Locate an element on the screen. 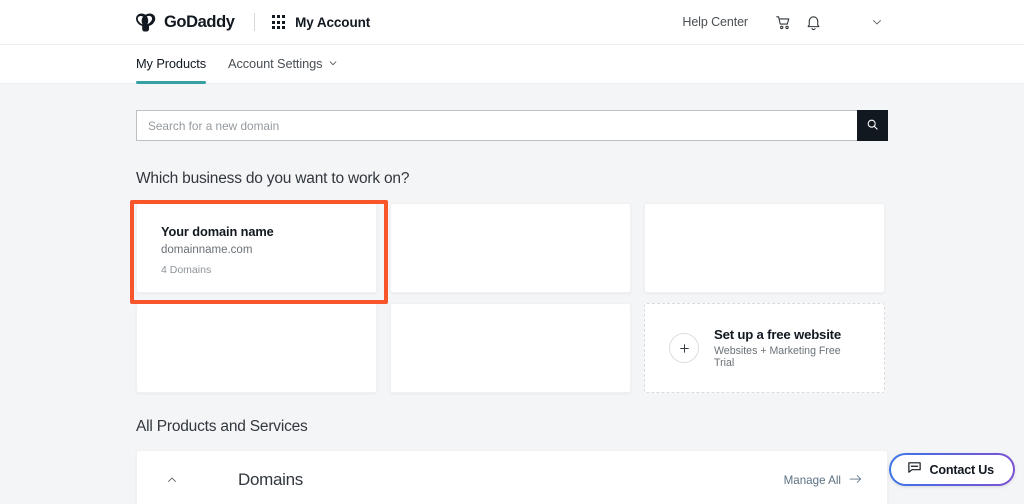 The image size is (1024, 504). tab-my-products-label: My Products is located at coordinates (171, 63).